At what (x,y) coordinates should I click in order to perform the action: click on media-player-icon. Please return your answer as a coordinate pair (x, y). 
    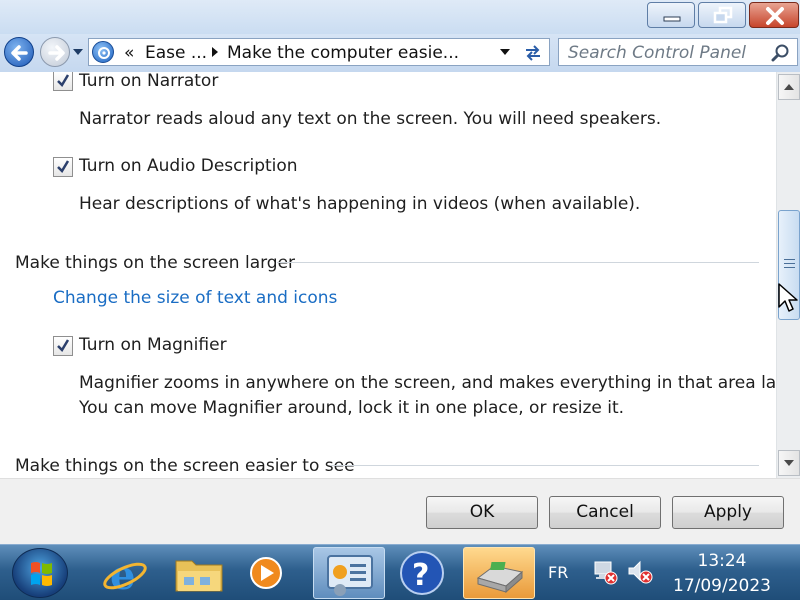
    Looking at the image, I should click on (266, 573).